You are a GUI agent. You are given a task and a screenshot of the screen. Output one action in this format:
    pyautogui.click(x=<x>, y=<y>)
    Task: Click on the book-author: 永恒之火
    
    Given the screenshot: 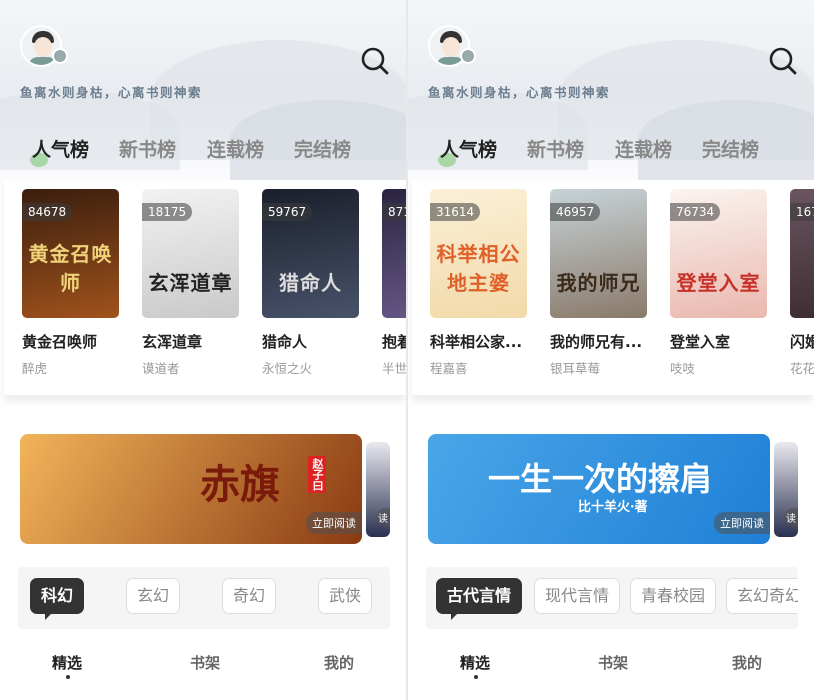 What is the action you would take?
    pyautogui.click(x=287, y=368)
    